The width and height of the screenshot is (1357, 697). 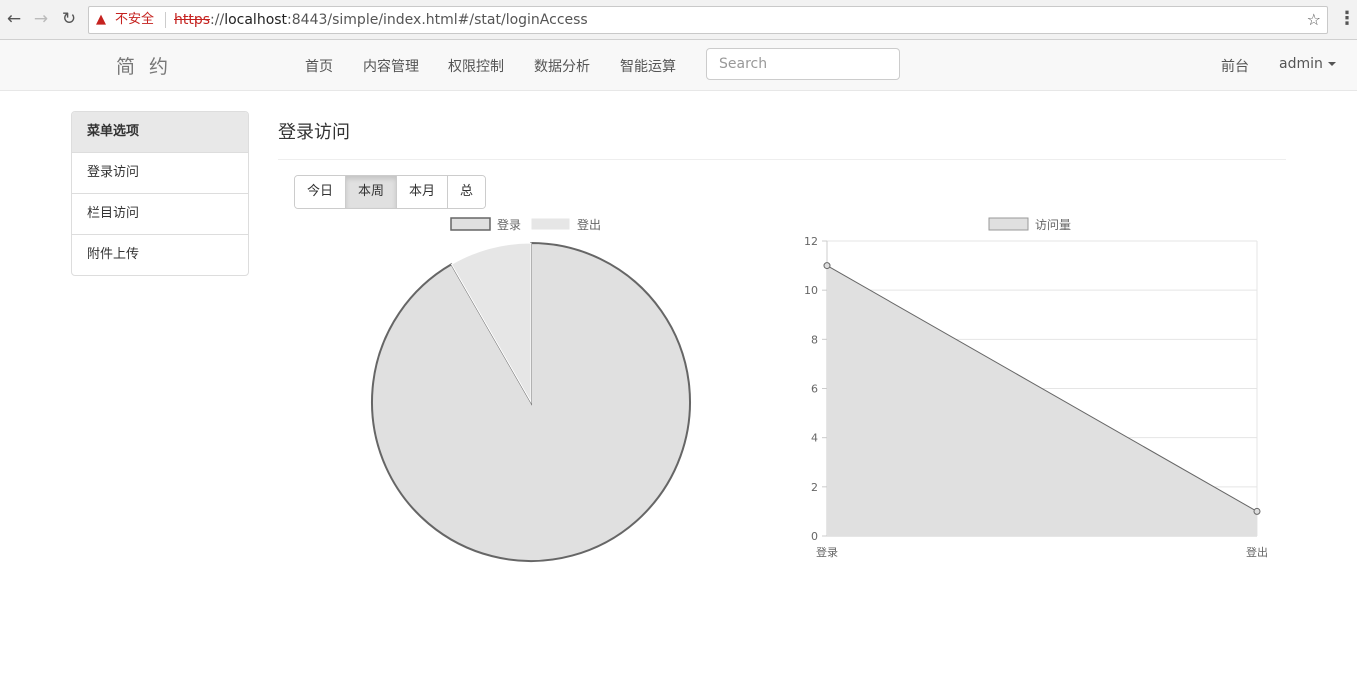 I want to click on pie-legend-label-logout: 登出, so click(x=589, y=224).